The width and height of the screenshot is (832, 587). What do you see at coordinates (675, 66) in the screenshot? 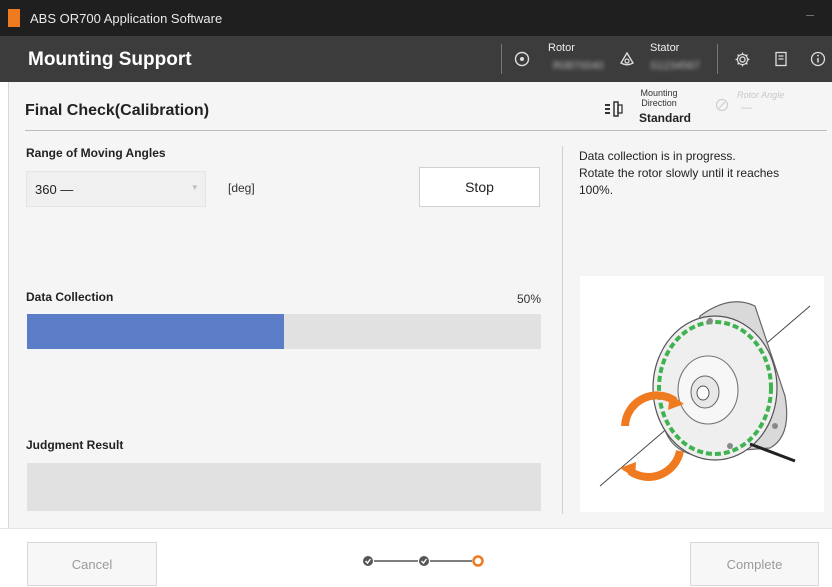
I see `stator-value: S1234567` at bounding box center [675, 66].